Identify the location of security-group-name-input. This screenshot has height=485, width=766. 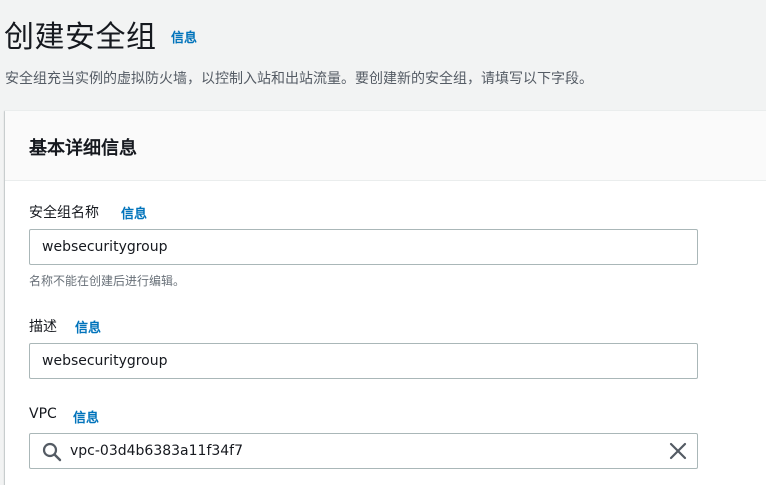
(363, 247).